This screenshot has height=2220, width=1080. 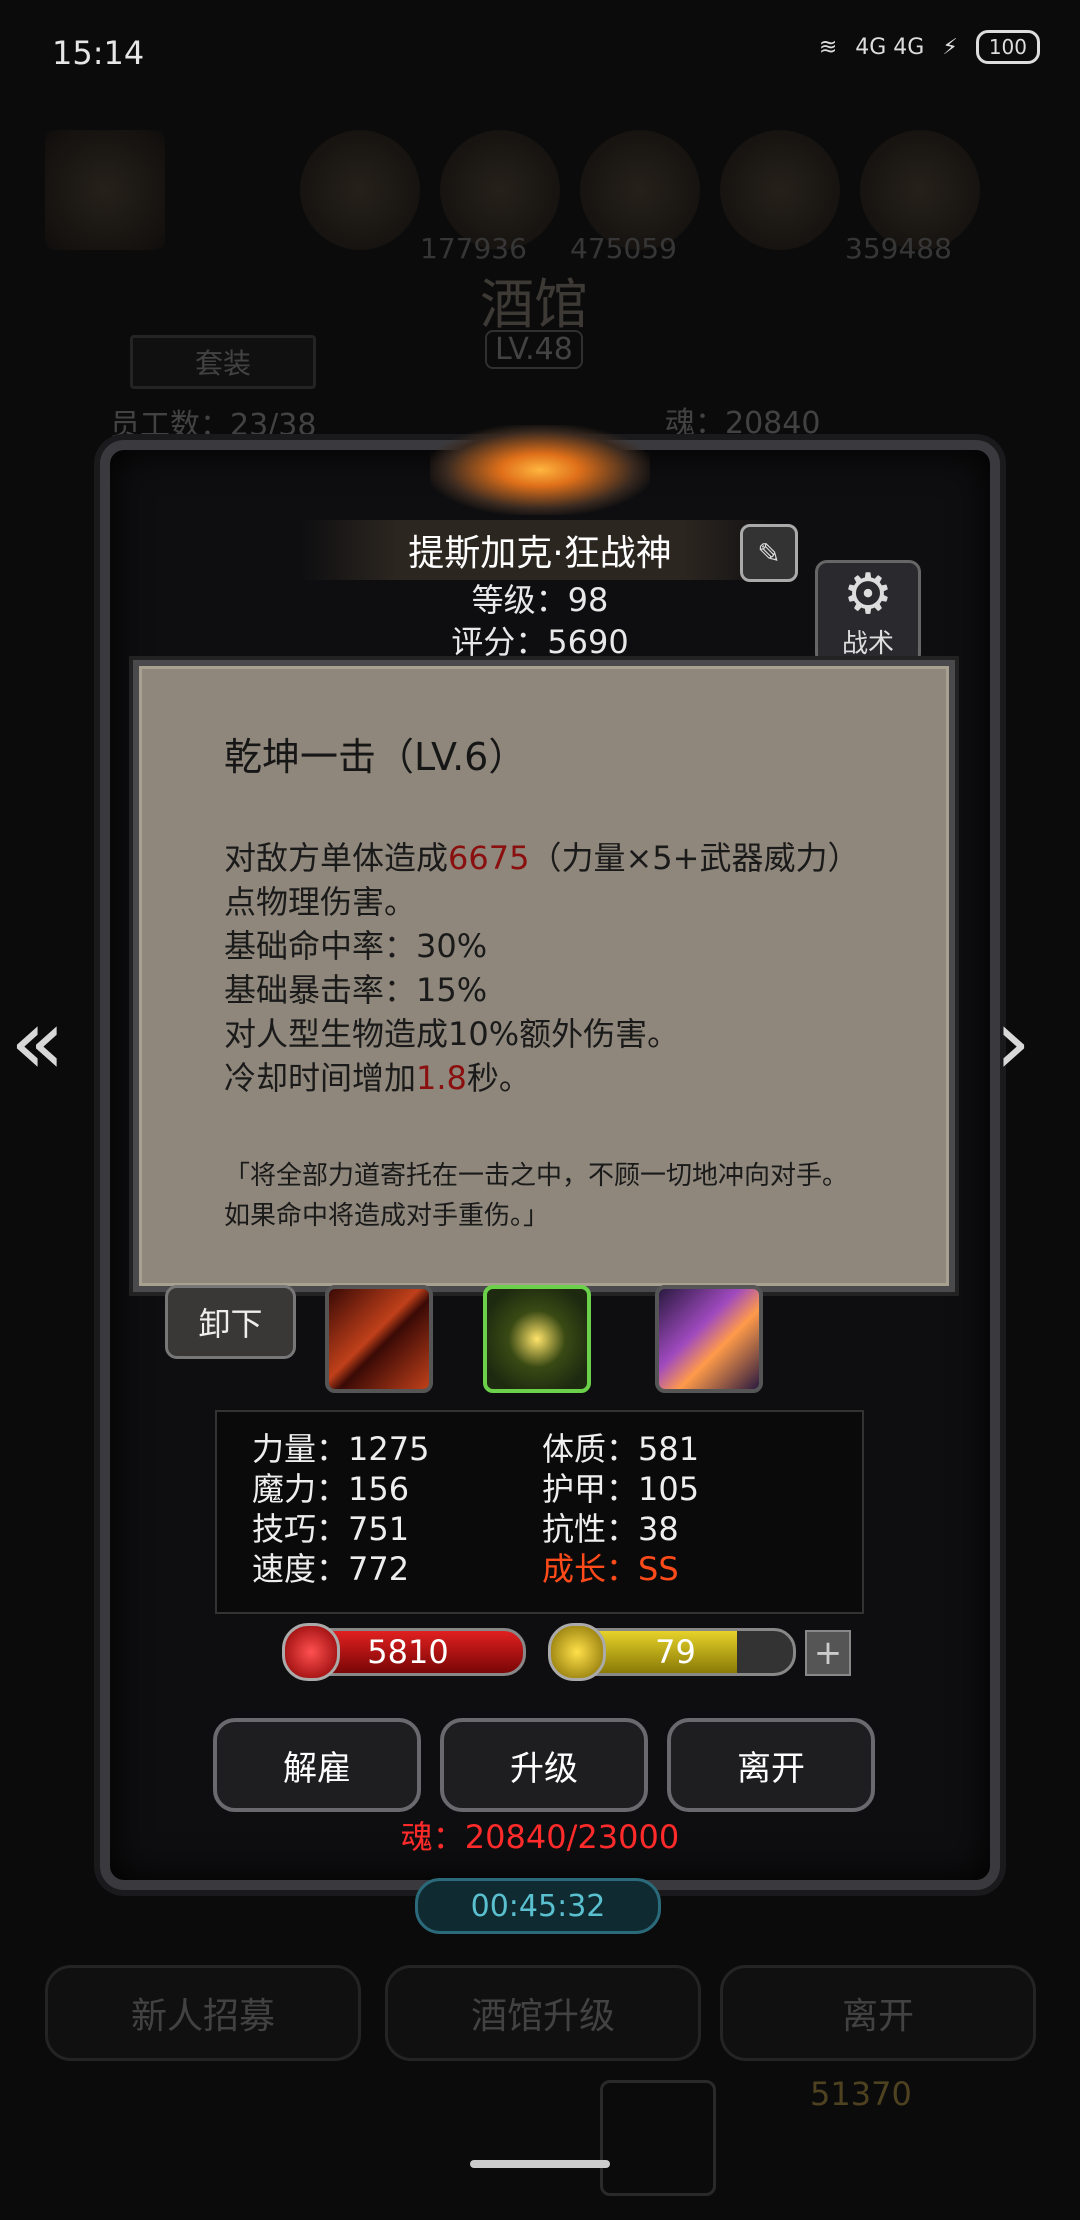 What do you see at coordinates (769, 553) in the screenshot?
I see `edit-name-icon: ✎` at bounding box center [769, 553].